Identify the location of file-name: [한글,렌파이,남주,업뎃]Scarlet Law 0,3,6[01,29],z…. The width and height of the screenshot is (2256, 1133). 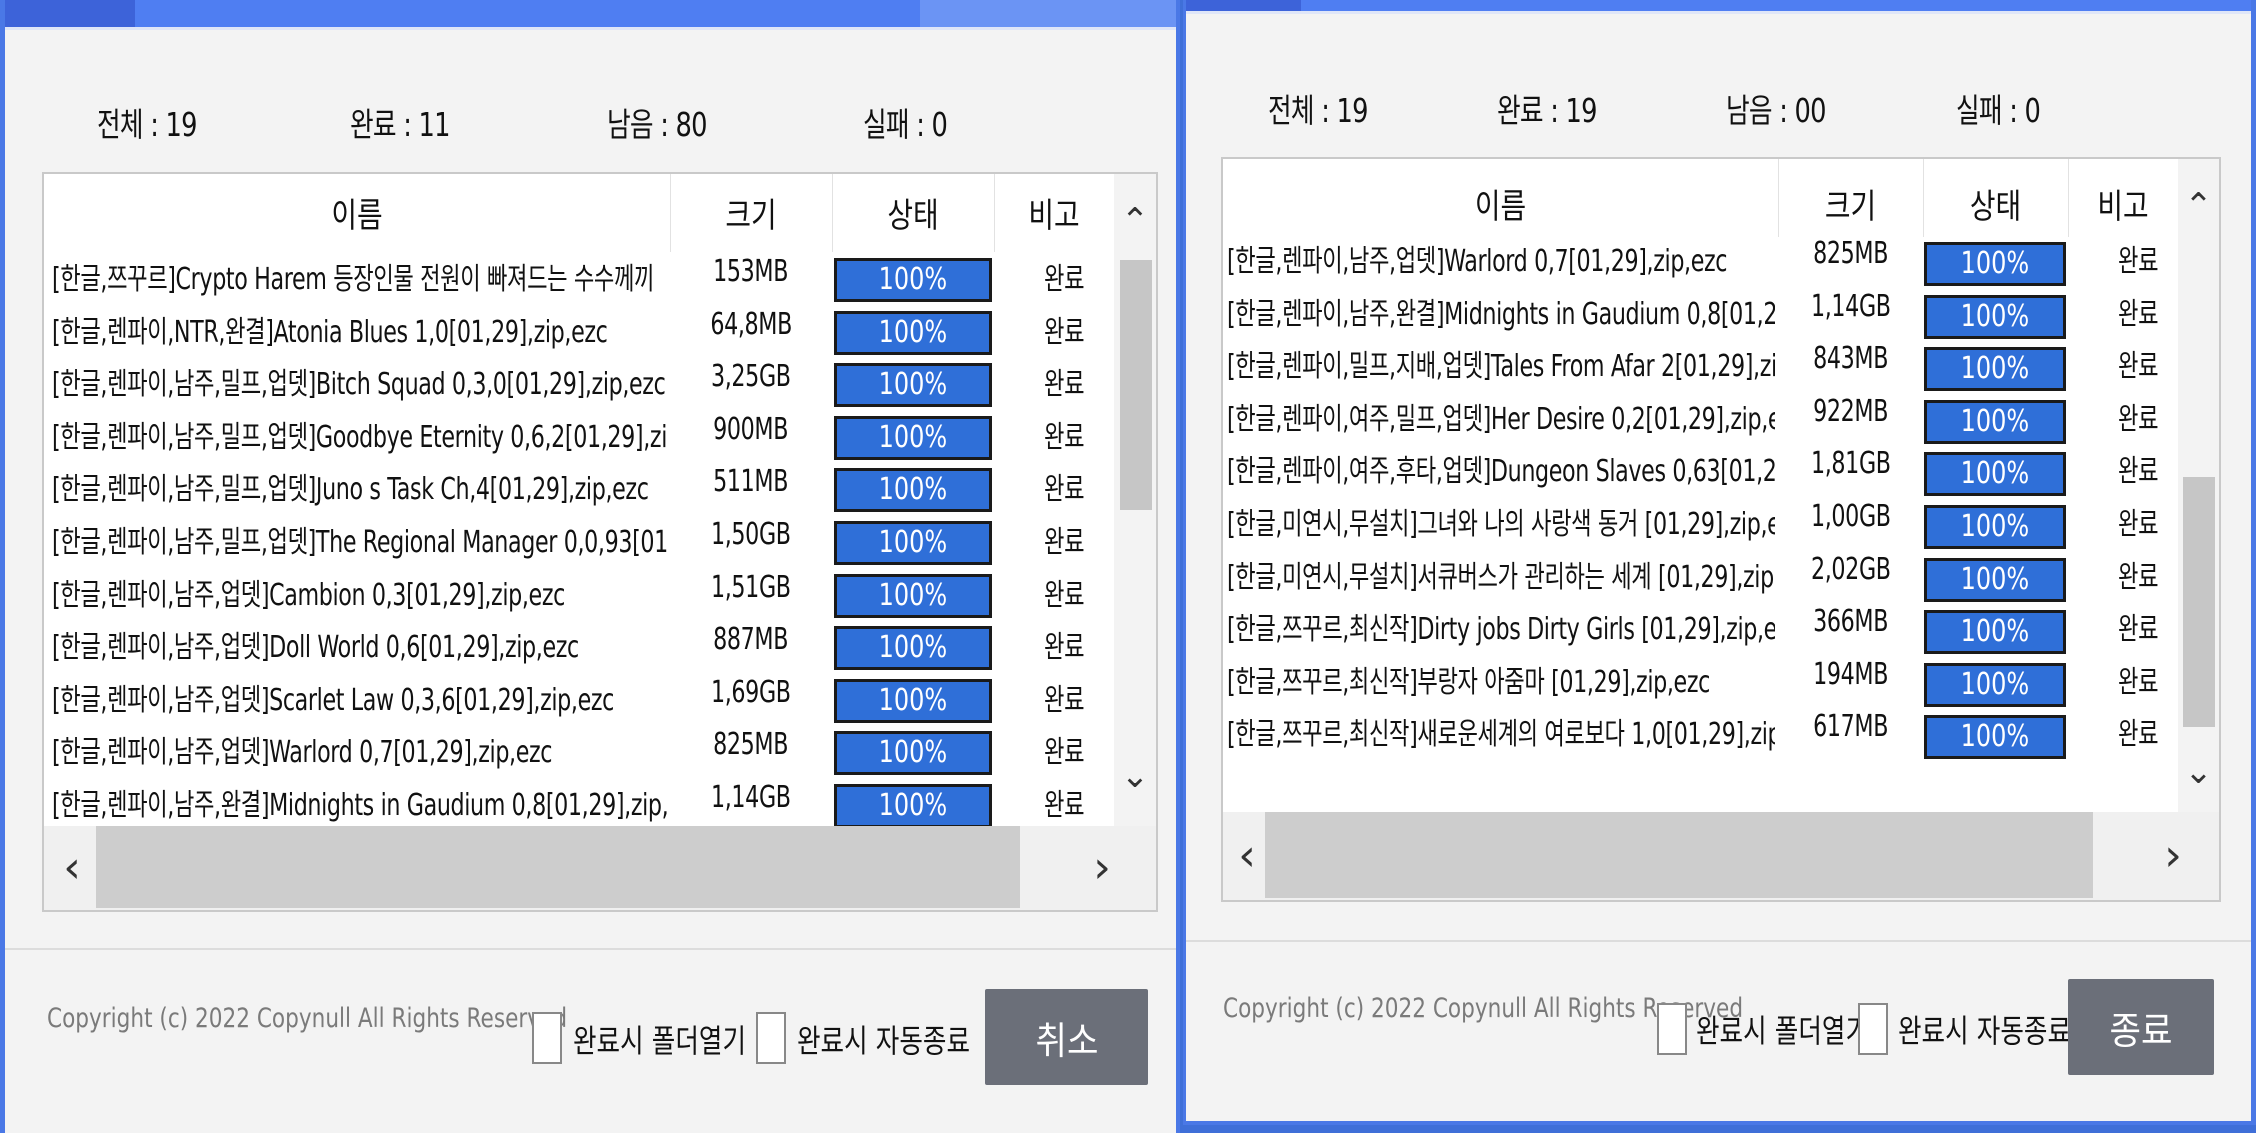
(333, 700).